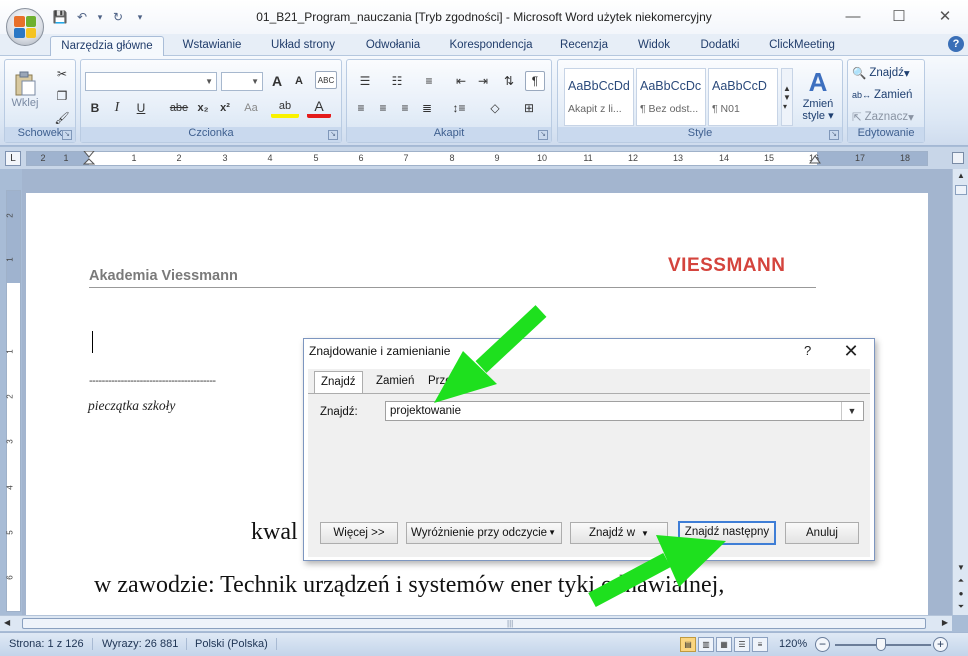 The image size is (968, 656). I want to click on tab-clickmeeting: ClickMeeting, so click(802, 46).